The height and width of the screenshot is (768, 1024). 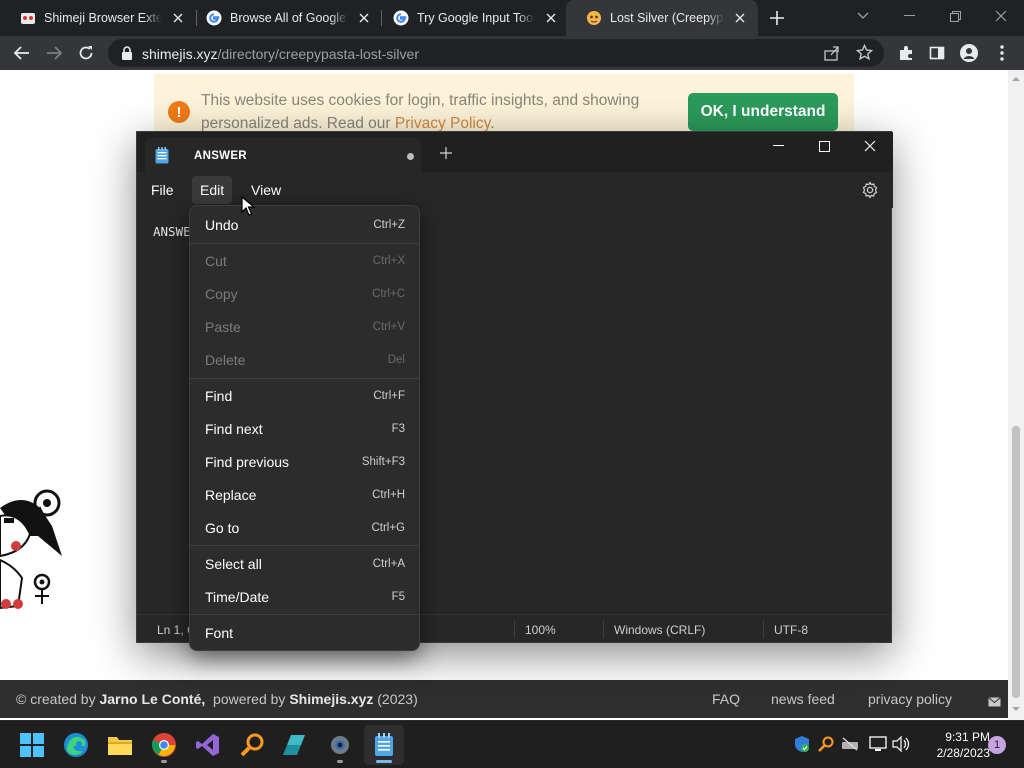 I want to click on menu-item-time-date: Time/Date F5, so click(x=304, y=597).